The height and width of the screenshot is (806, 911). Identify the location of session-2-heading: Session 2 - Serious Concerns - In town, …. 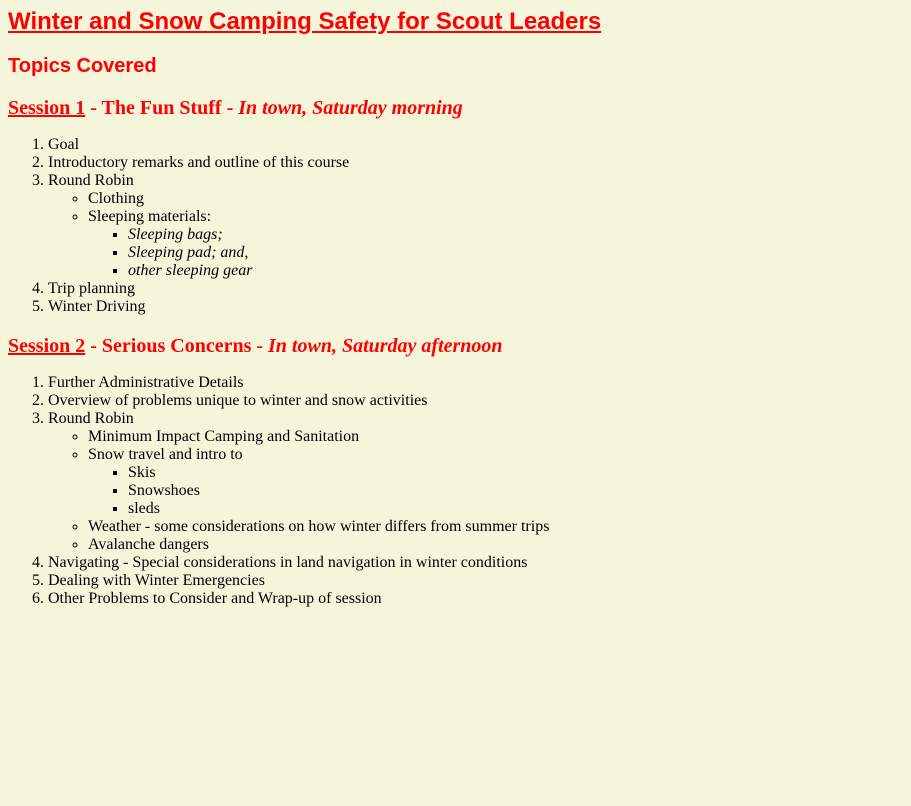
(455, 346).